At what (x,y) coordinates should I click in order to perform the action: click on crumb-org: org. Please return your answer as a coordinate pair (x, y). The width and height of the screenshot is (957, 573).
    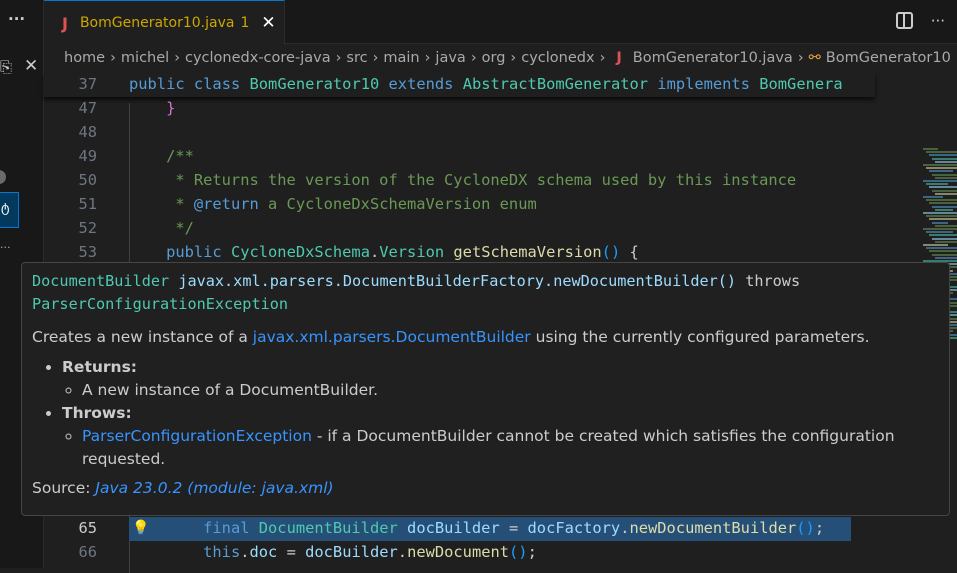
    Looking at the image, I should click on (494, 58).